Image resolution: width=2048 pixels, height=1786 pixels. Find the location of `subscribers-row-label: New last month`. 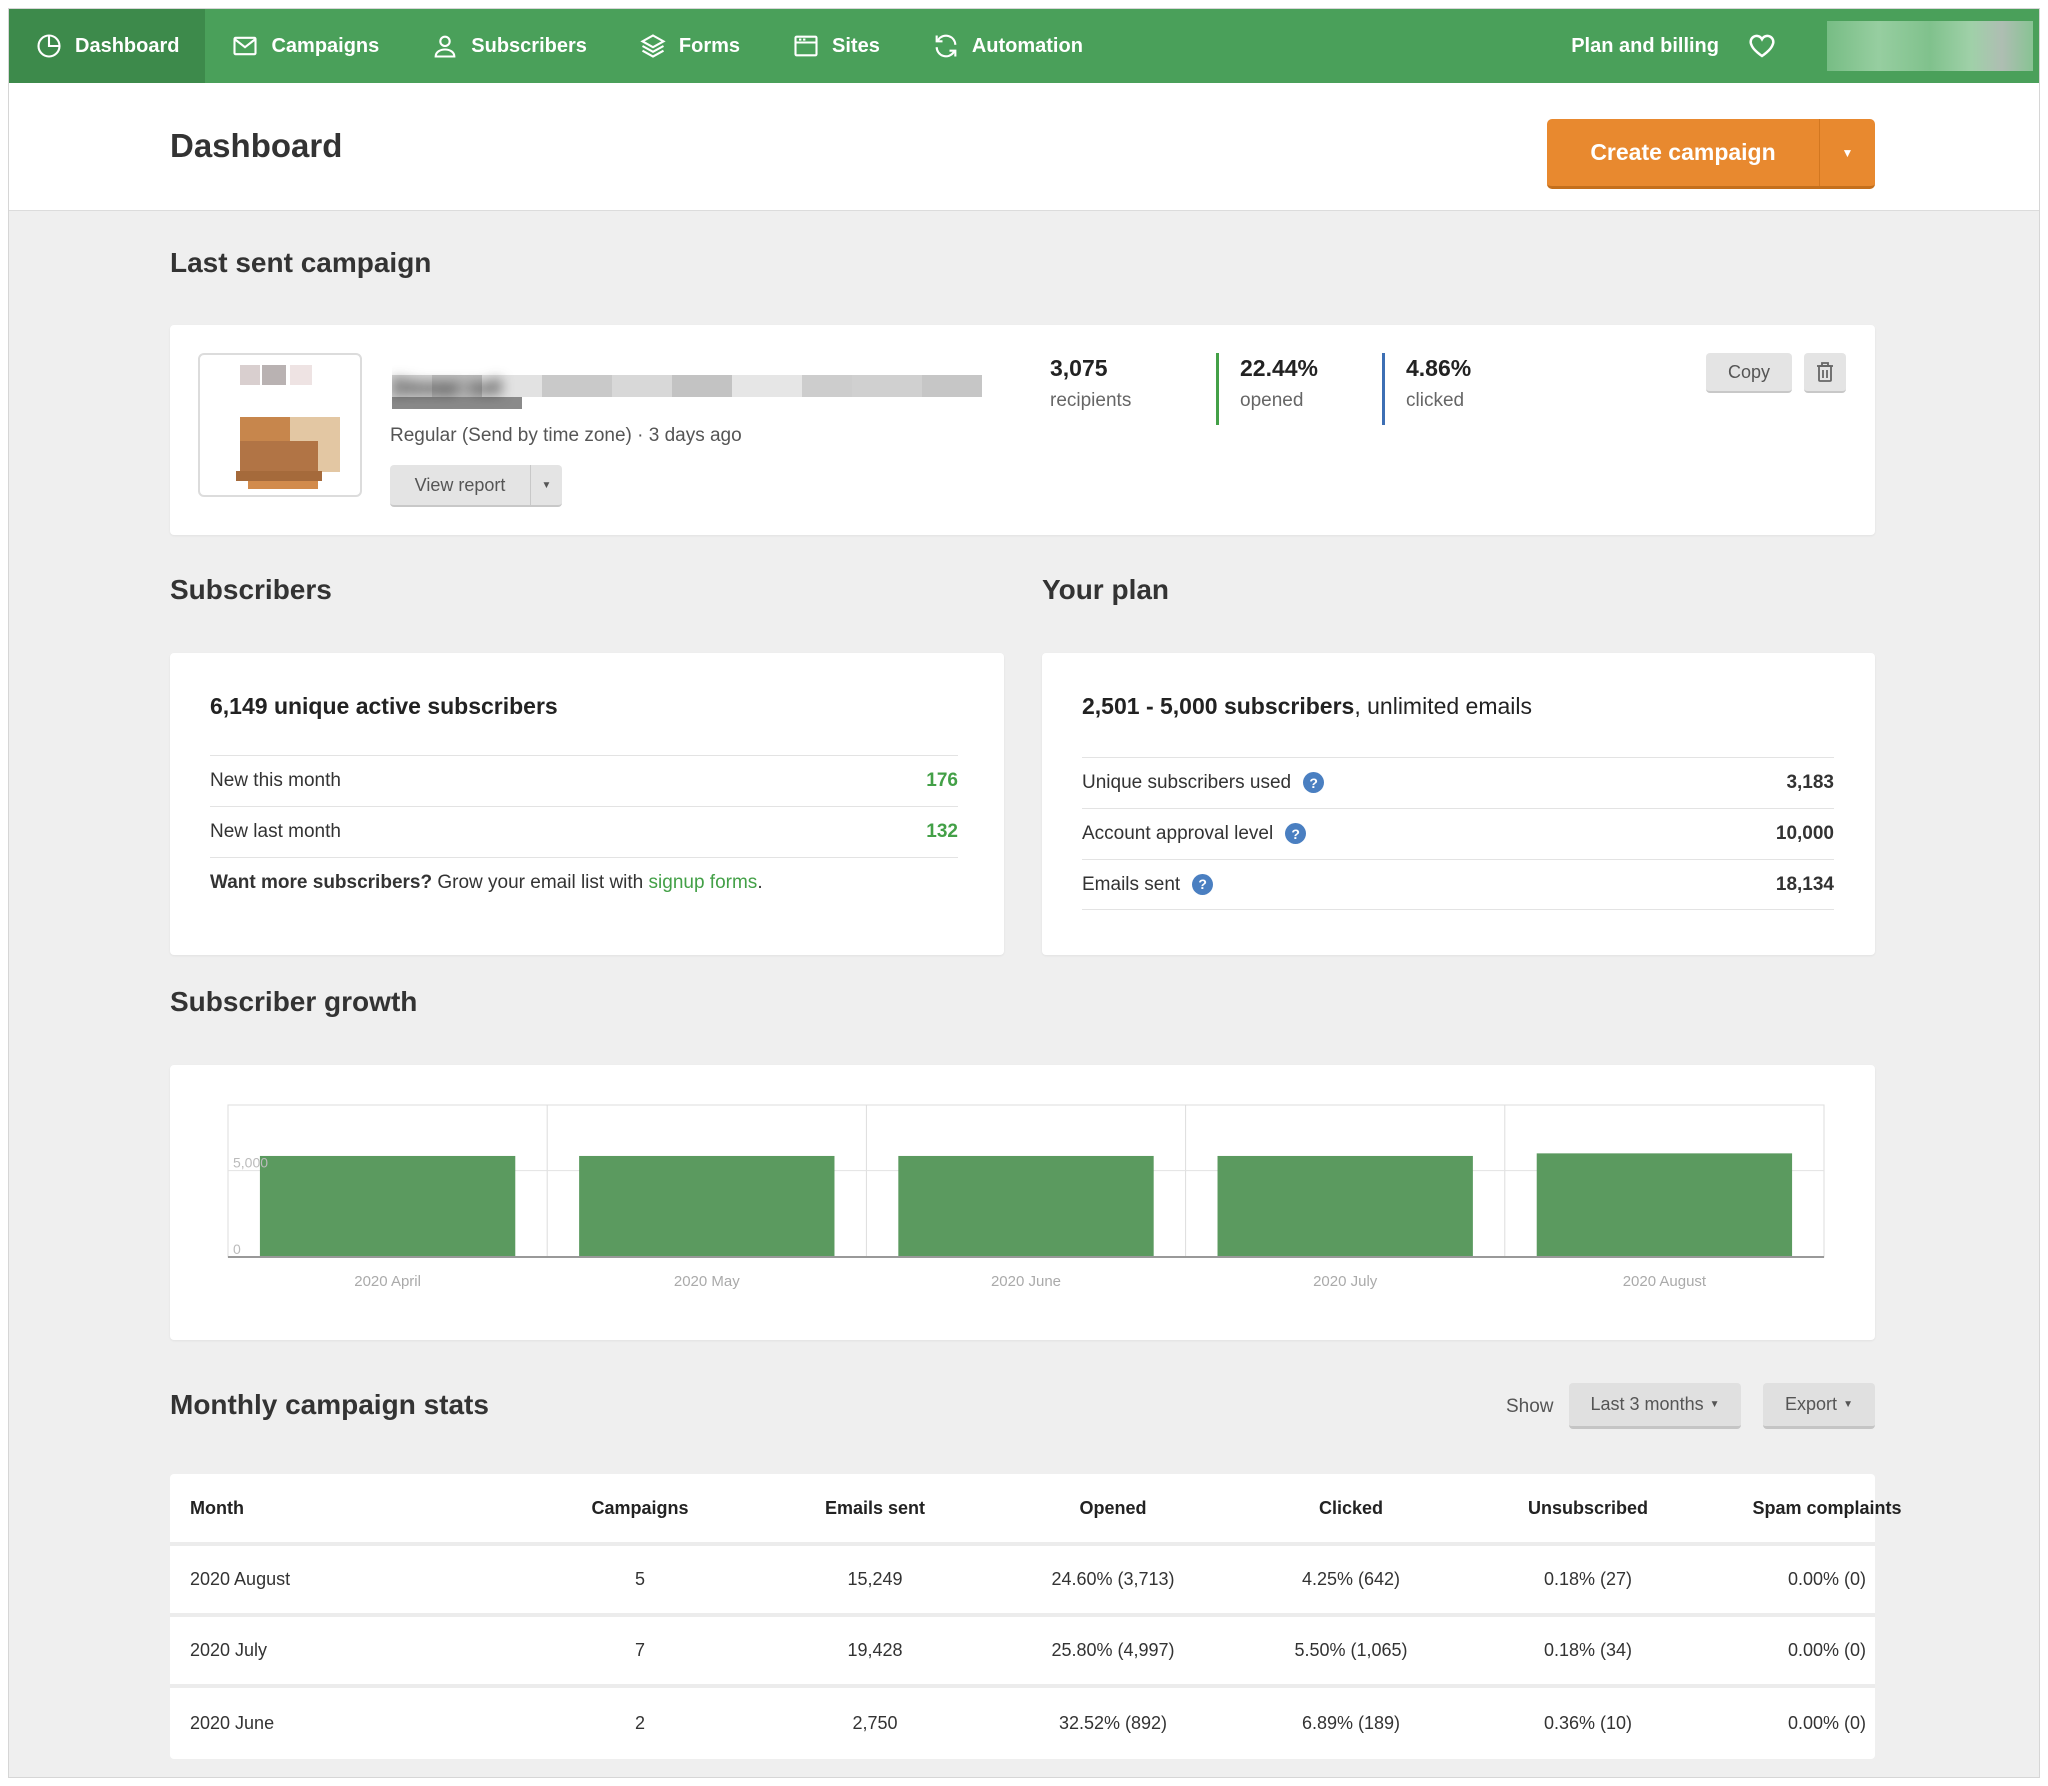

subscribers-row-label: New last month is located at coordinates (275, 831).